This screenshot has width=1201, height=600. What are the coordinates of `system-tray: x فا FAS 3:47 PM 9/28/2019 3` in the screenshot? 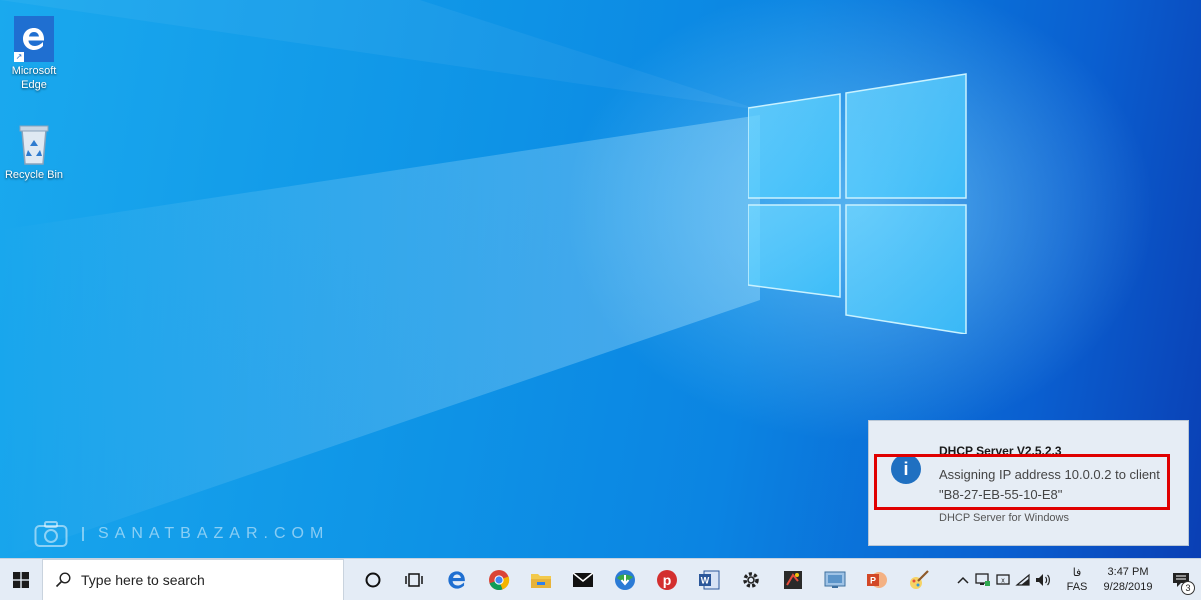 It's located at (1077, 579).